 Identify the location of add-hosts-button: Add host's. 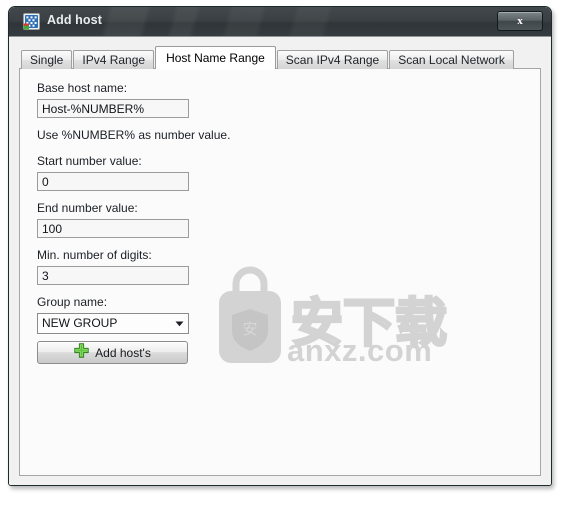
(112, 352).